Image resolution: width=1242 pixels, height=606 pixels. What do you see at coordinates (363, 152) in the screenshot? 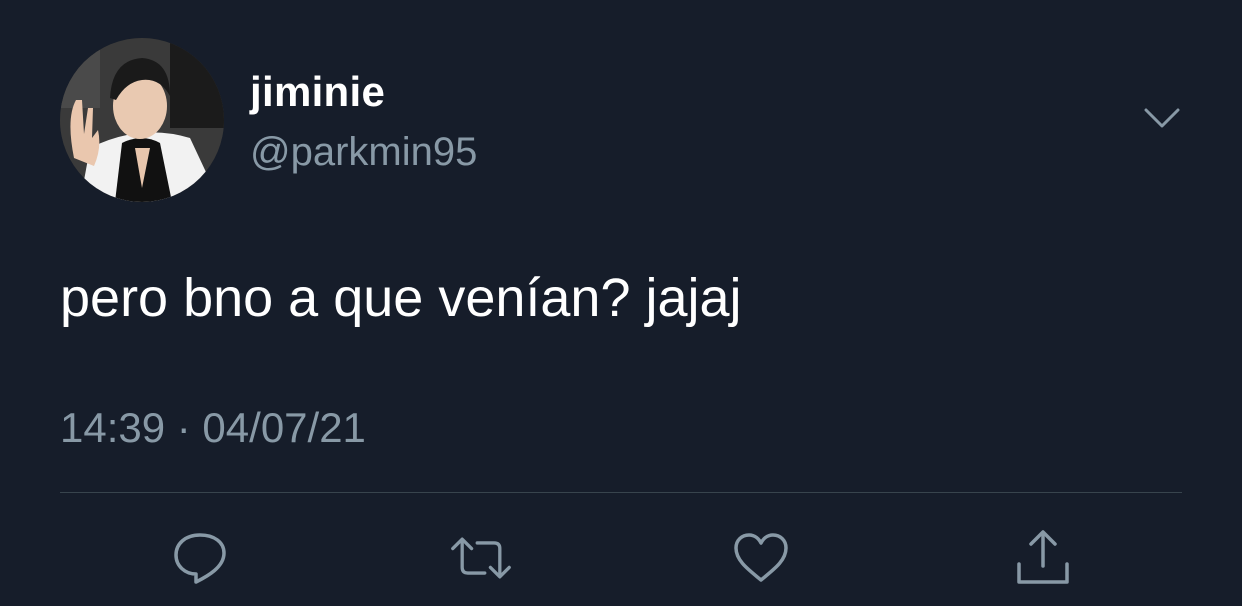
I see `user-handle: @parkmin95` at bounding box center [363, 152].